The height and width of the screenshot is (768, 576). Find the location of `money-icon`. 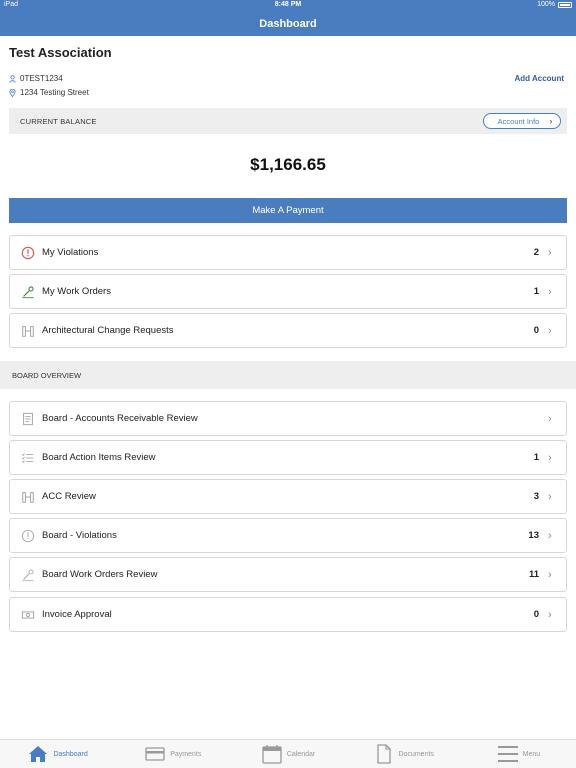

money-icon is located at coordinates (28, 615).